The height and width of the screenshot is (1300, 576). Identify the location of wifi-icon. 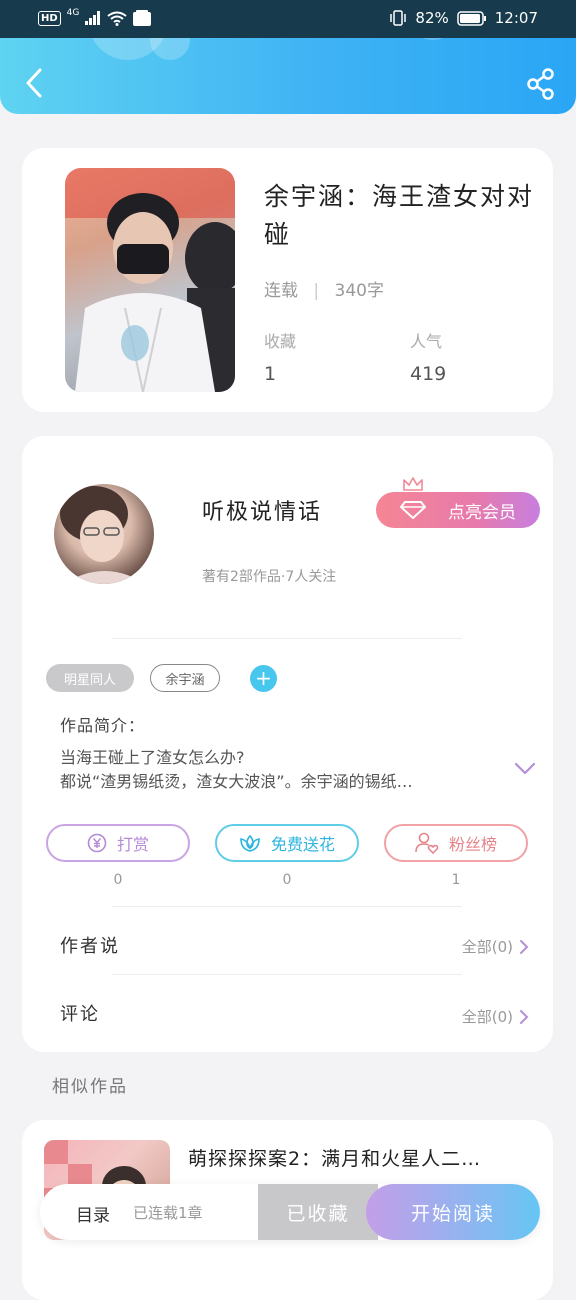
(117, 18).